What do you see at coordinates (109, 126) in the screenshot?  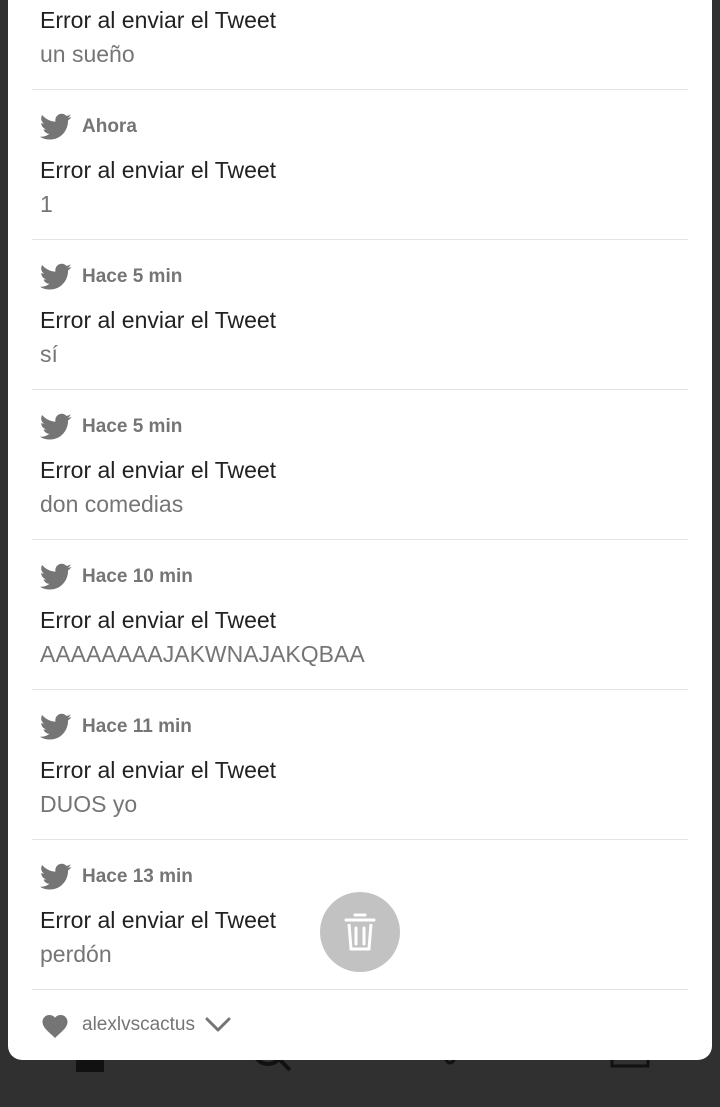 I see `notification-time: Ahora` at bounding box center [109, 126].